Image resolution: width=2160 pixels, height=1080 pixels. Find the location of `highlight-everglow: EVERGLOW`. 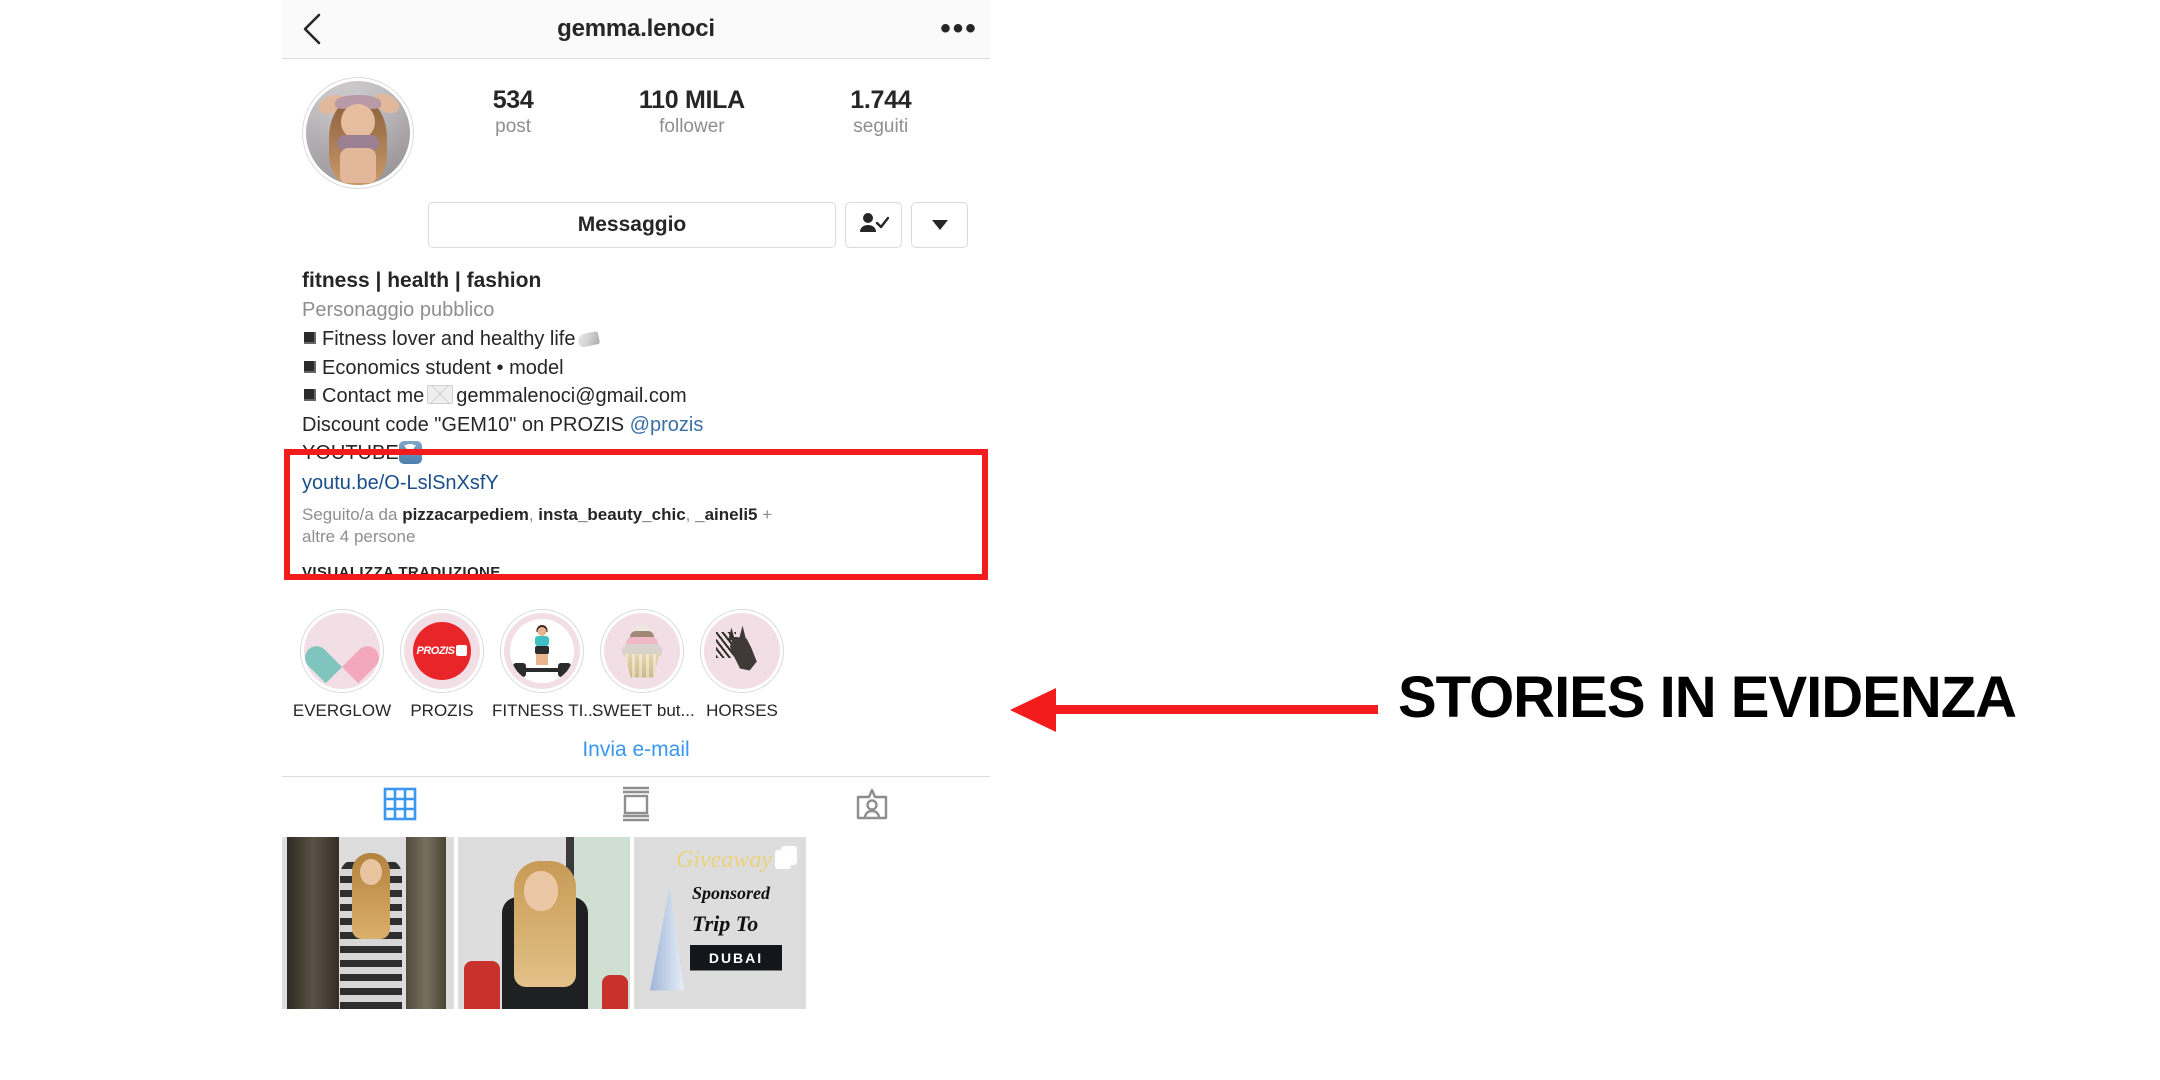

highlight-everglow: EVERGLOW is located at coordinates (342, 665).